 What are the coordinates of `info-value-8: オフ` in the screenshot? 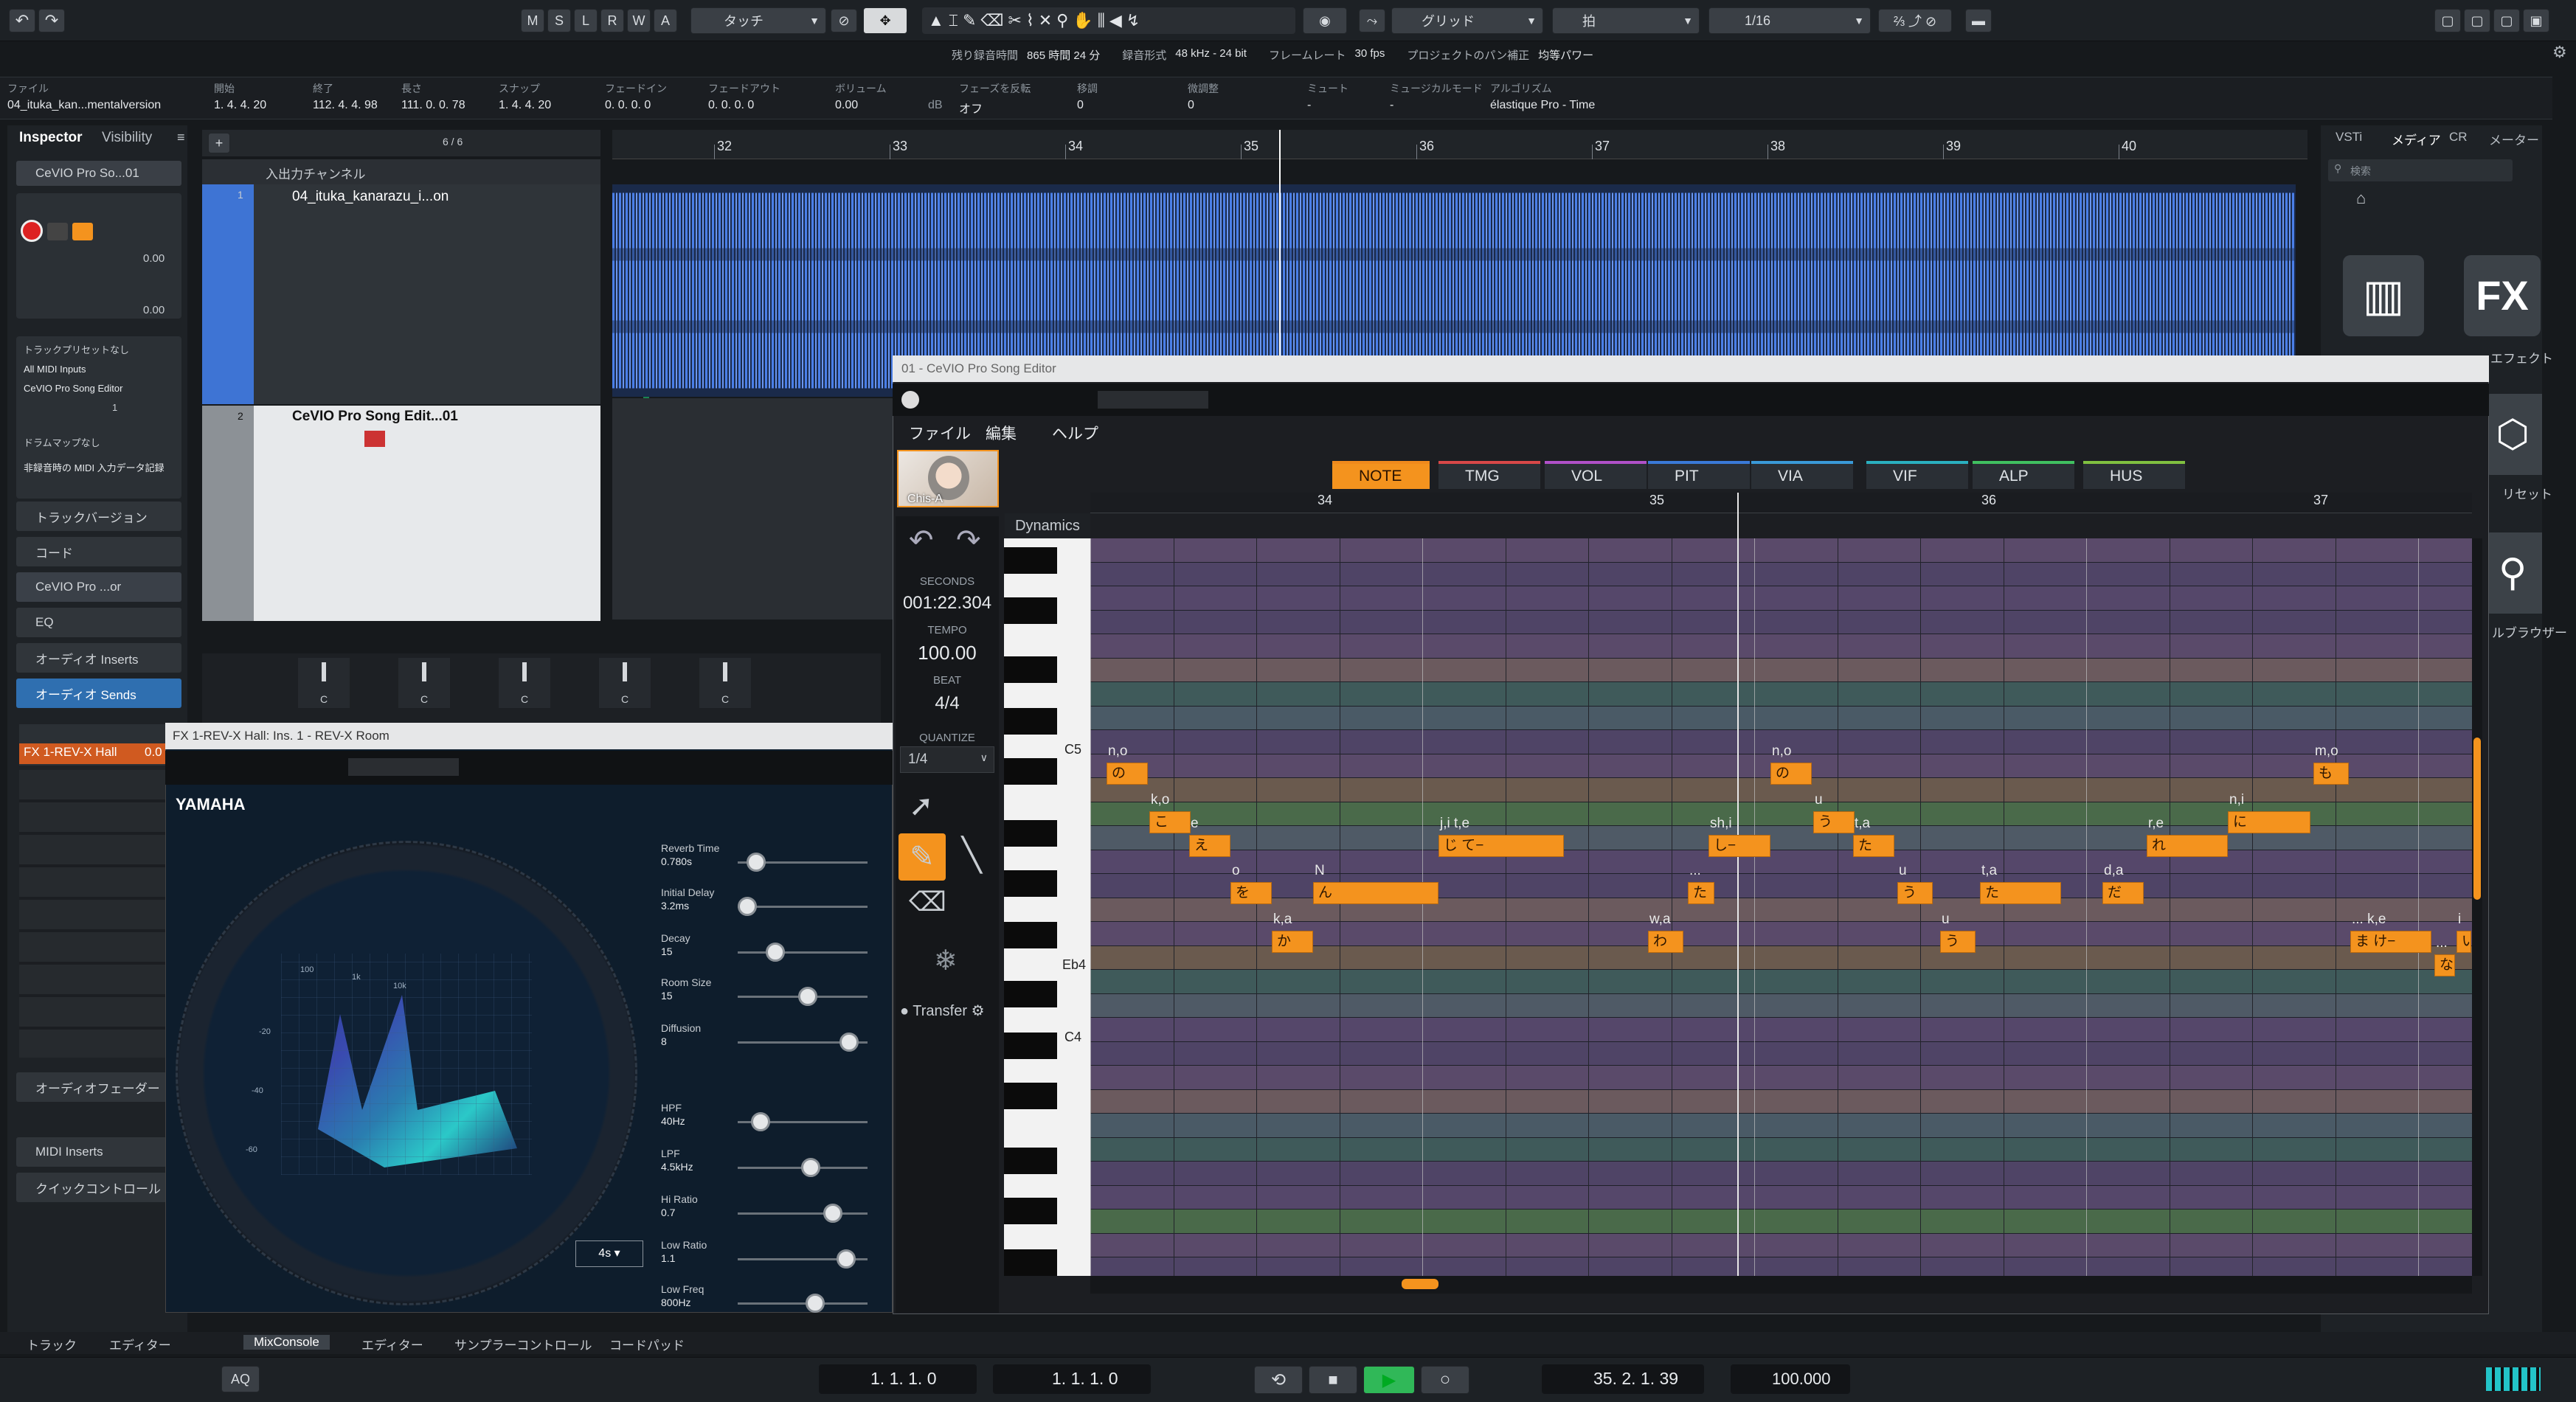 It's located at (971, 108).